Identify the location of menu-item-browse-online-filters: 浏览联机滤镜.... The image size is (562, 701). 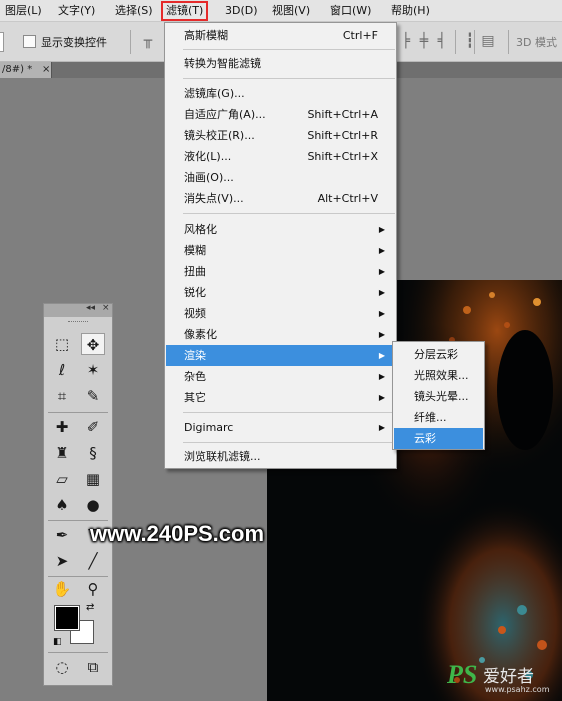
(280, 456).